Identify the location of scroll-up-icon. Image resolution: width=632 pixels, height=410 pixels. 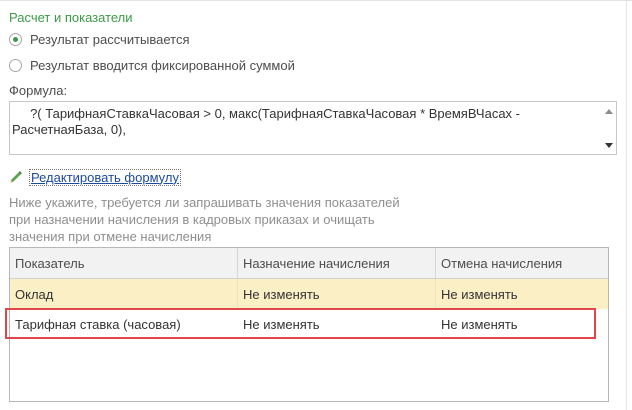
(609, 111).